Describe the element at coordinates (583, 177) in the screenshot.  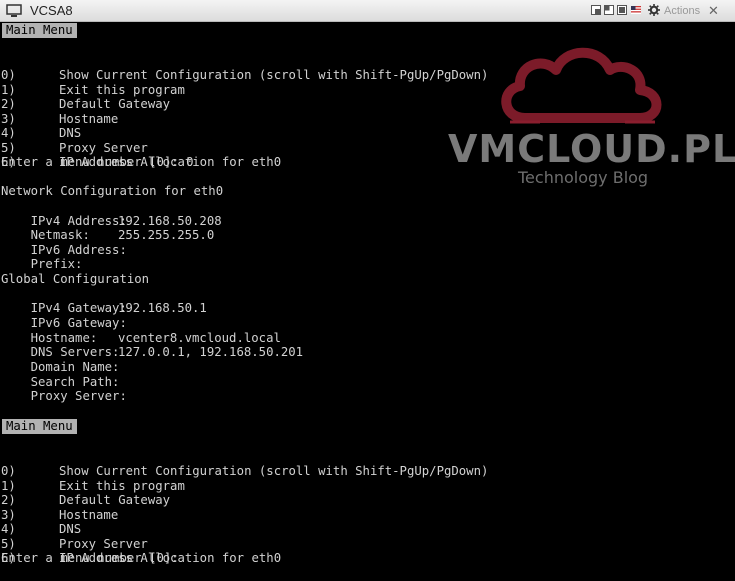
I see `brand-tagline: Technology Blog` at that location.